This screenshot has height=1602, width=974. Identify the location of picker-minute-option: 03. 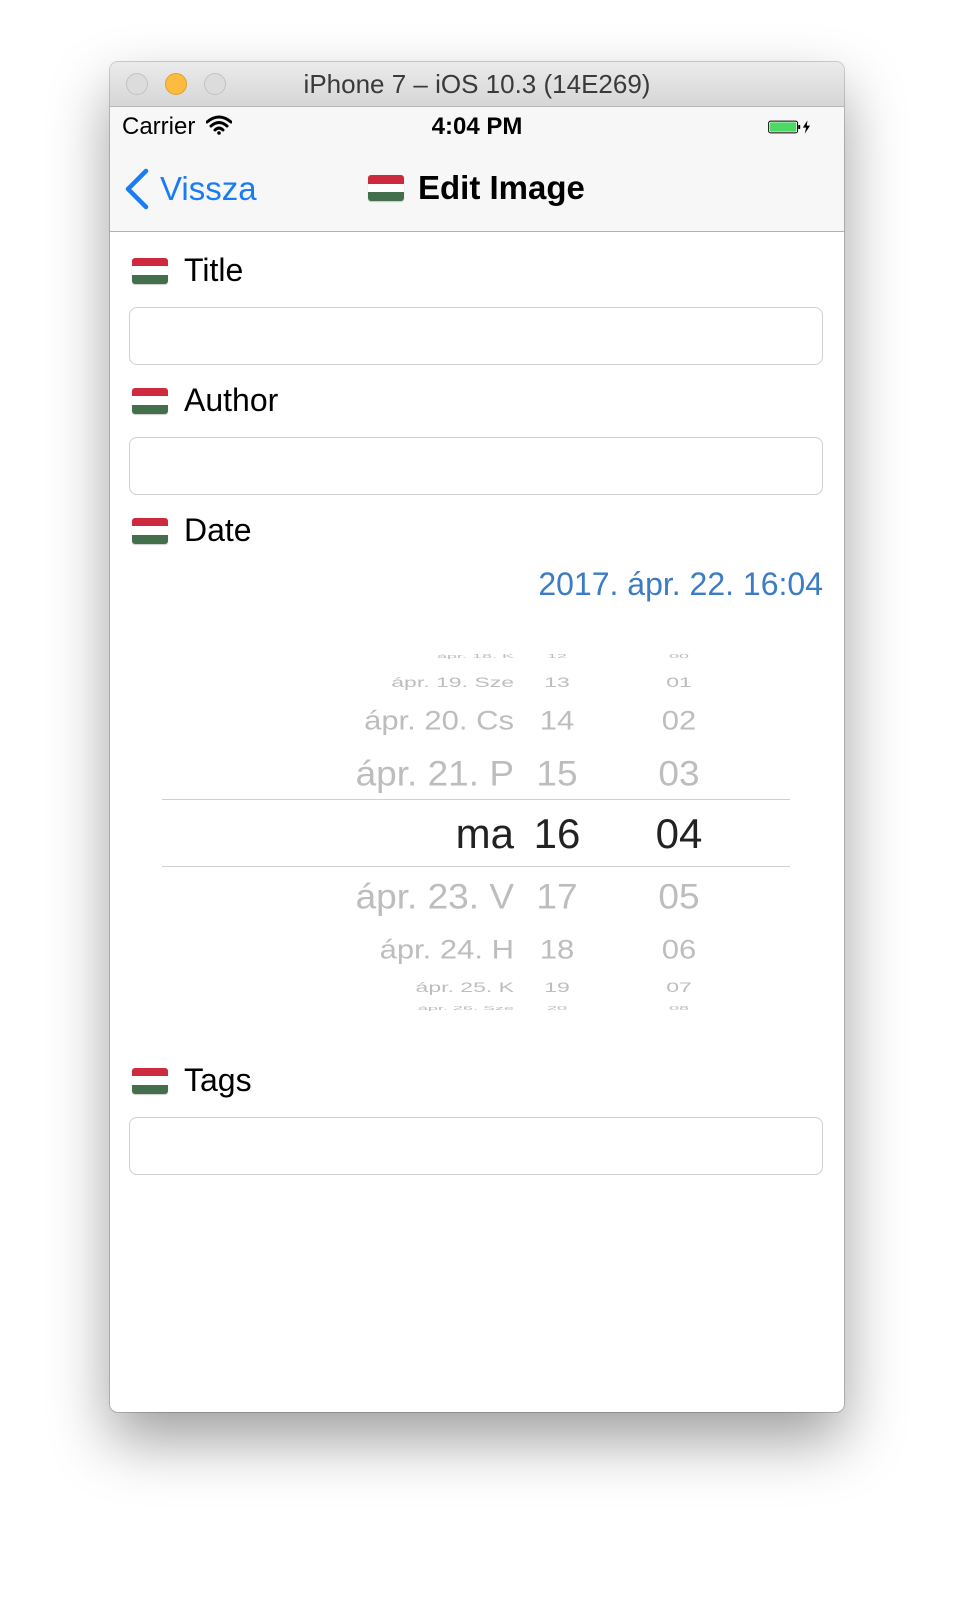
(679, 773).